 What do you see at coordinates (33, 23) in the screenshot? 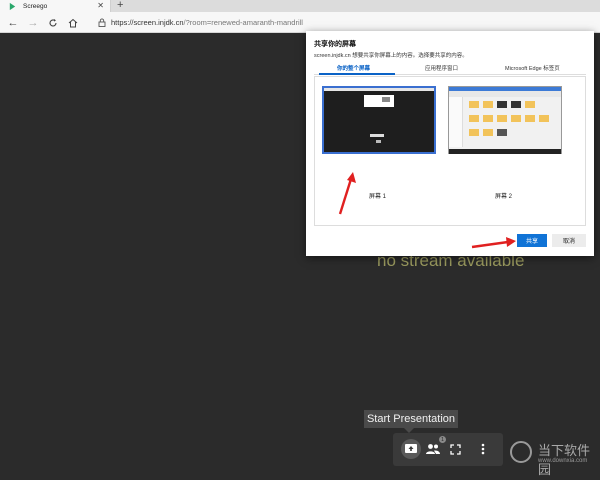
I see `forward-icon: →` at bounding box center [33, 23].